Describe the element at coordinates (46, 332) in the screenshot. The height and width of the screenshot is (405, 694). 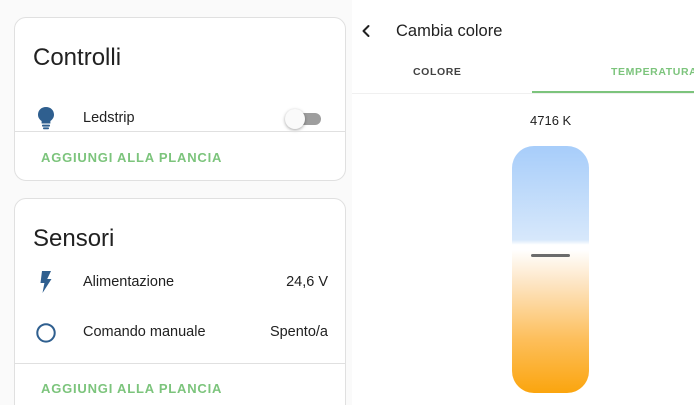
I see `circle-outline-icon` at that location.